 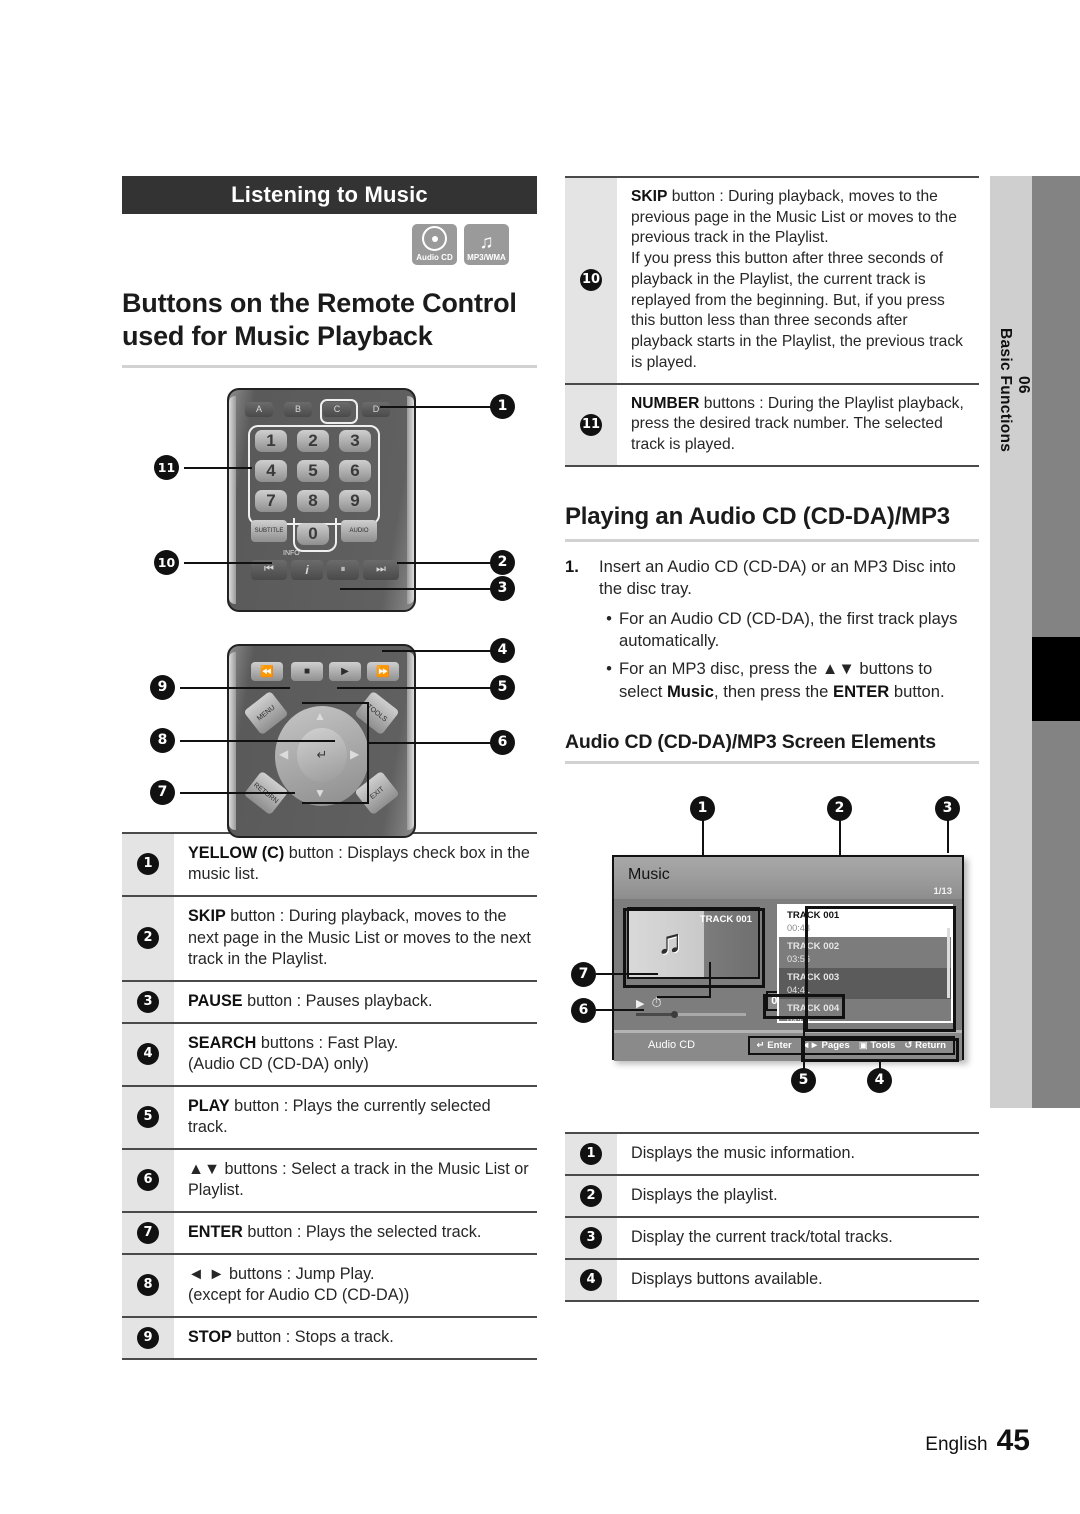 What do you see at coordinates (335, 702) in the screenshot?
I see `leader-6-top` at bounding box center [335, 702].